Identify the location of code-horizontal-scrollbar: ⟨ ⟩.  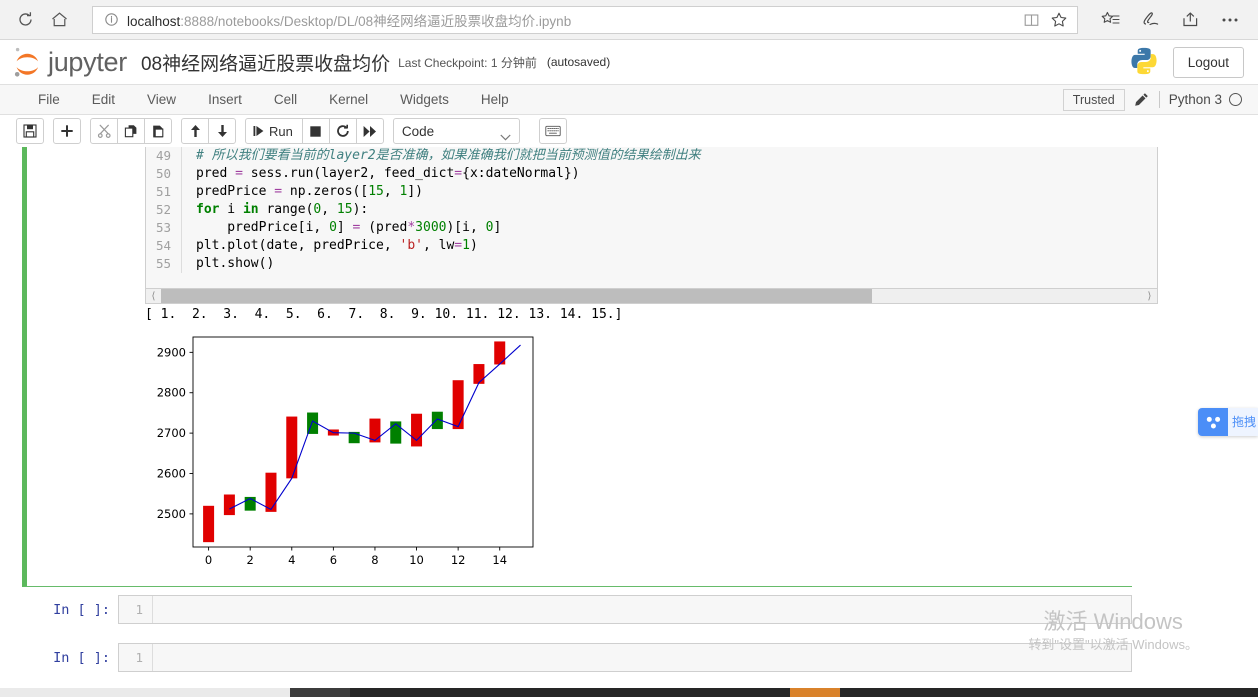
(651, 296).